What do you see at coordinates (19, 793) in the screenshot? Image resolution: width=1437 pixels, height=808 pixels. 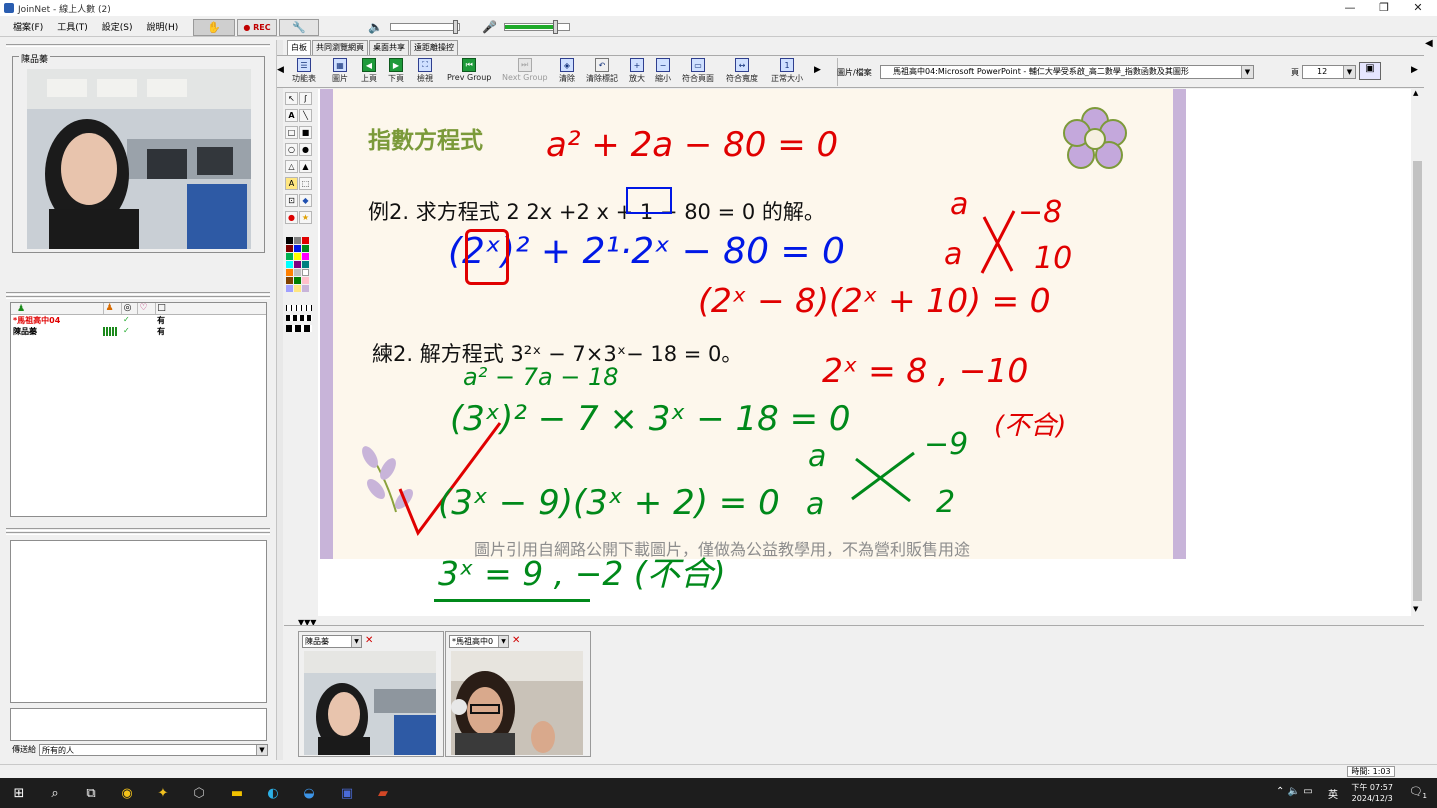 I see `windows-start-icon: ⊞` at bounding box center [19, 793].